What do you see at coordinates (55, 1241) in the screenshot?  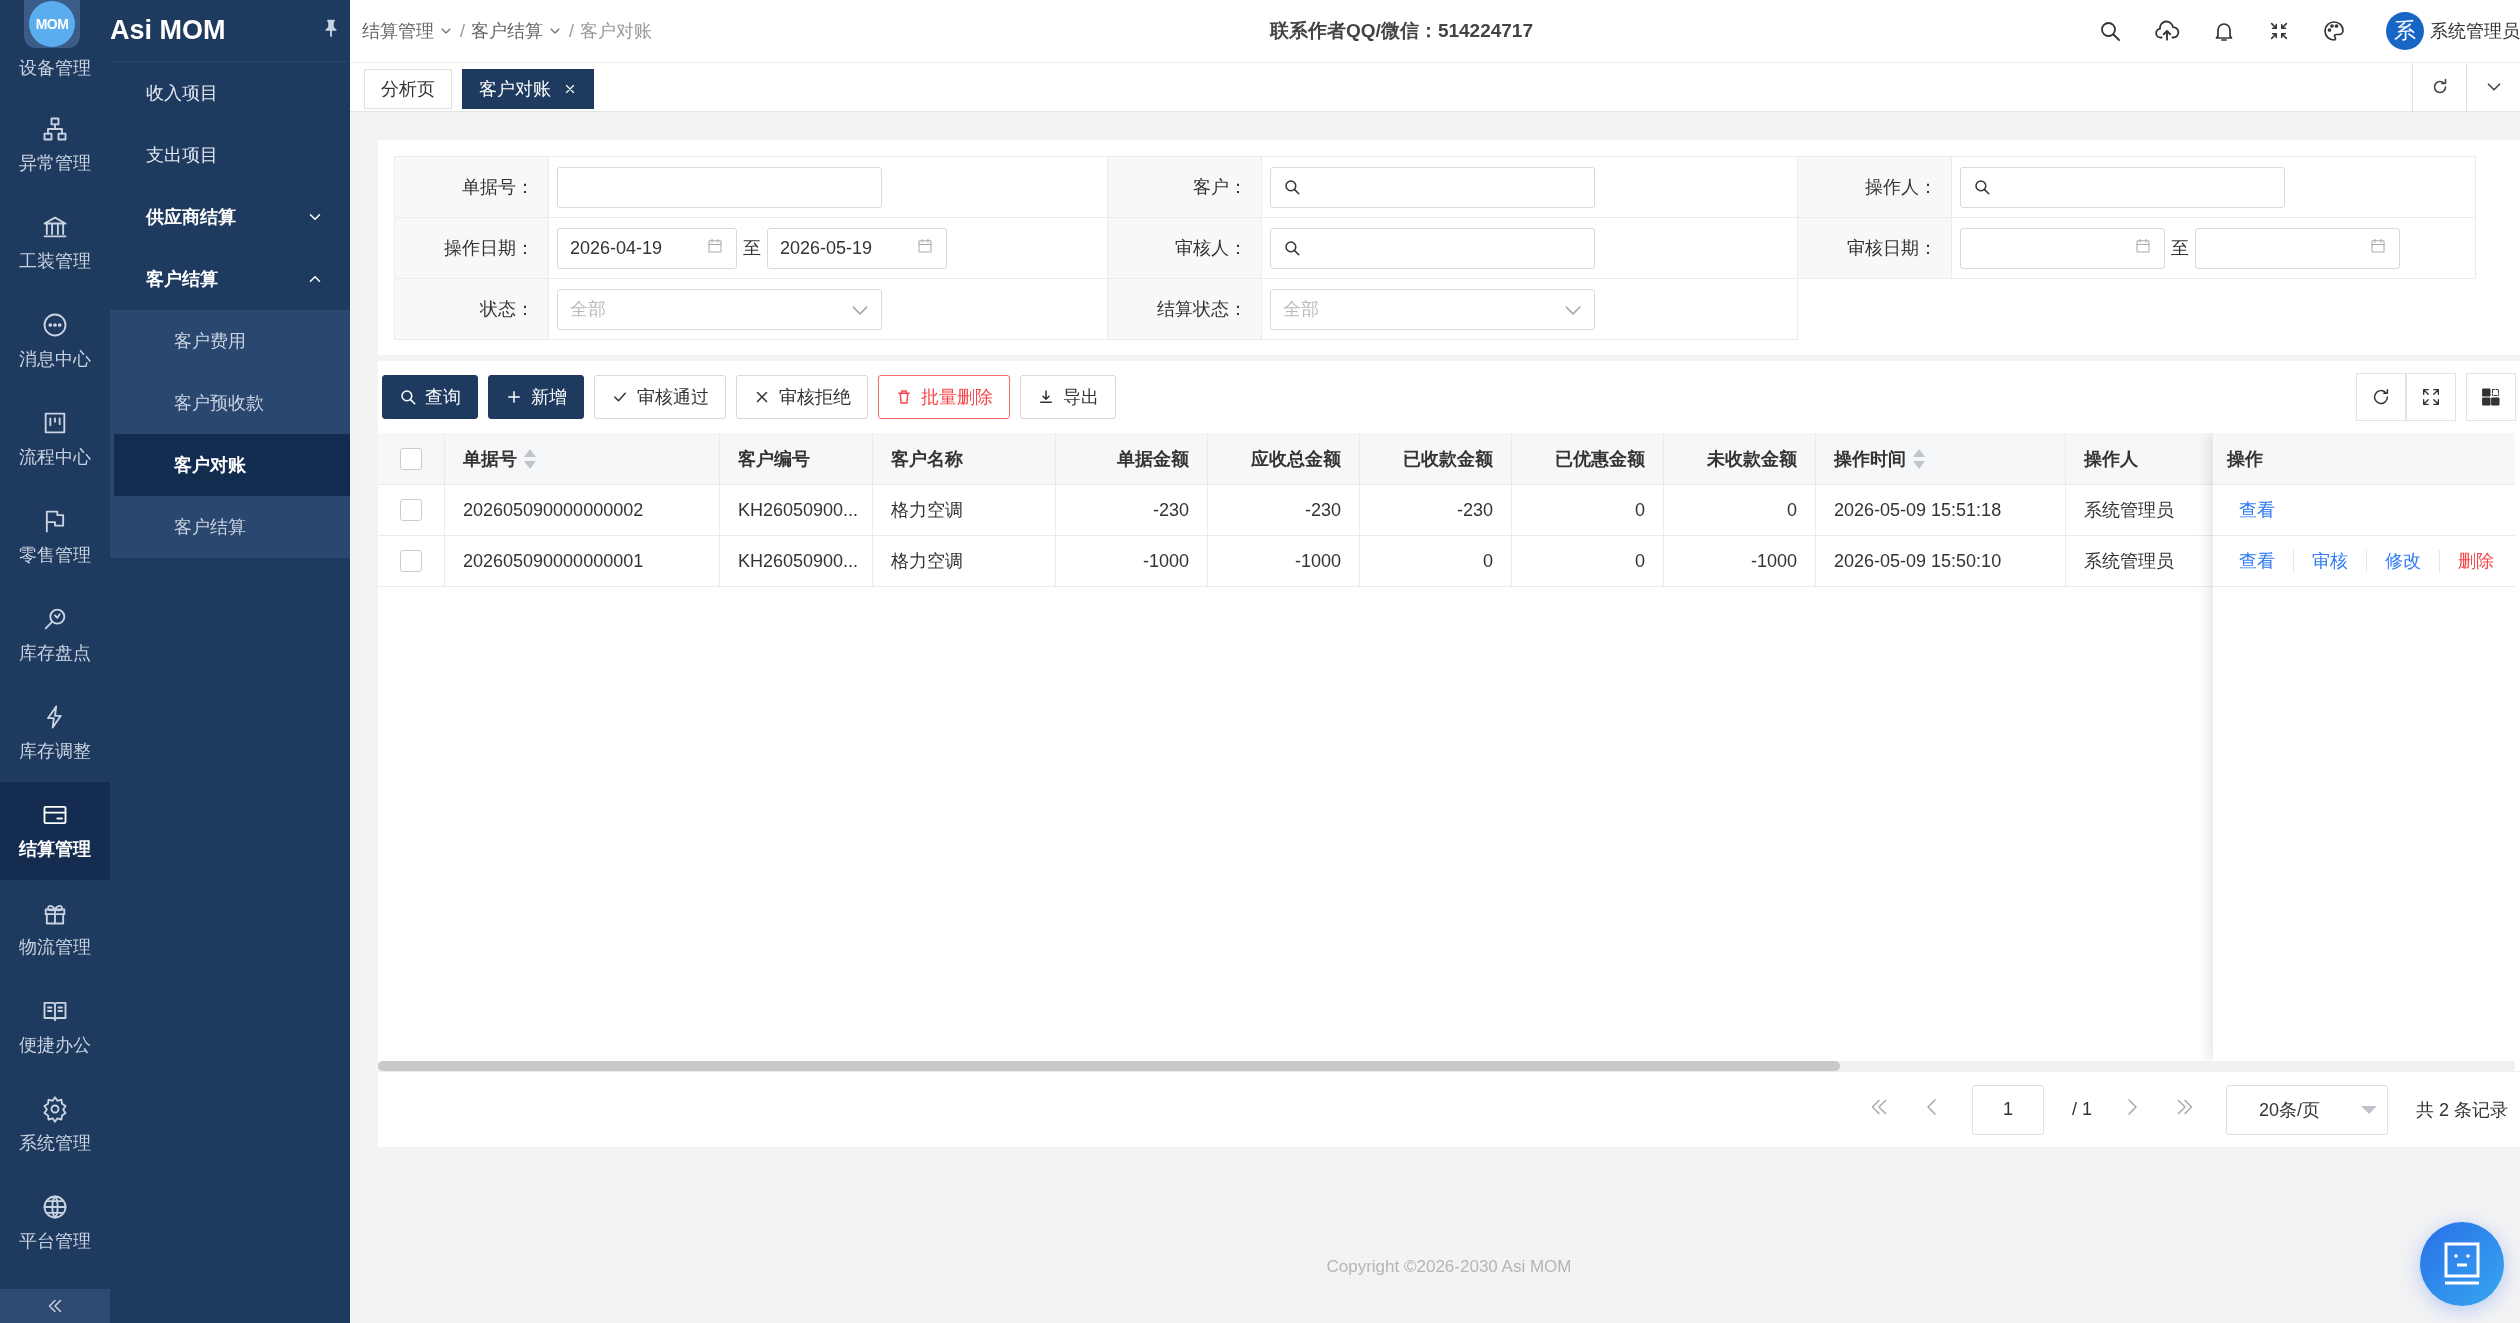 I see `nav-label: 平台管理` at bounding box center [55, 1241].